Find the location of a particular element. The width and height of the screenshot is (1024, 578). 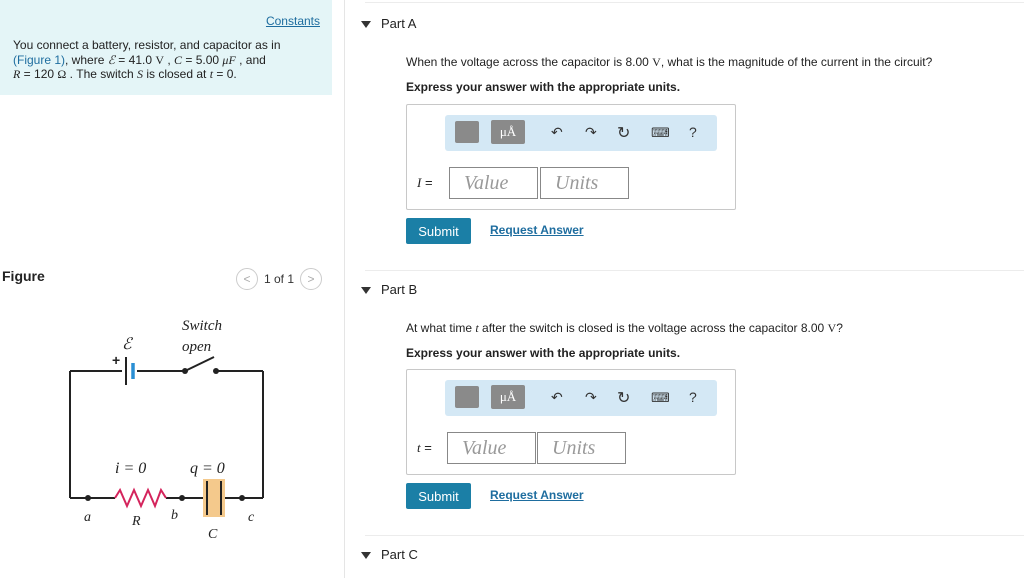

switch-contact-left is located at coordinates (185, 371).